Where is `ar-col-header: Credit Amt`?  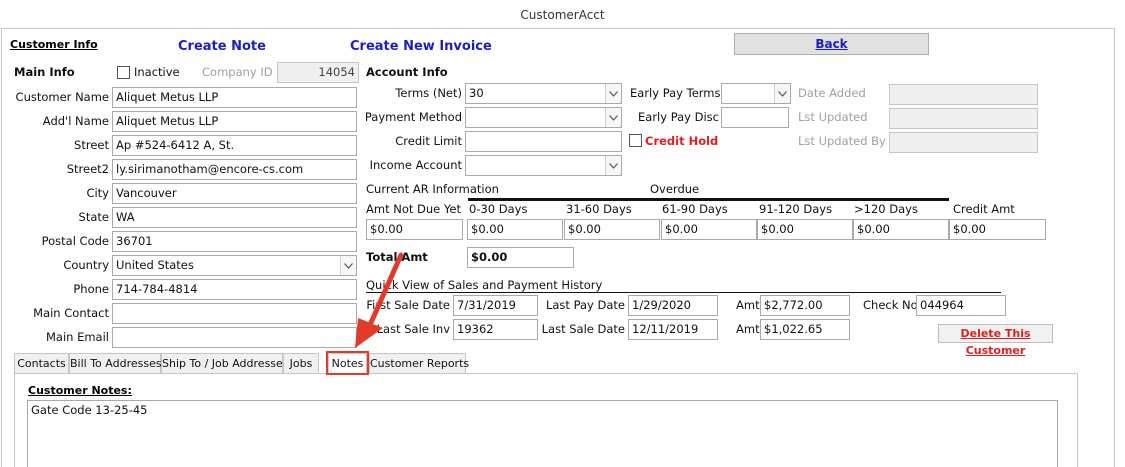 ar-col-header: Credit Amt is located at coordinates (984, 209).